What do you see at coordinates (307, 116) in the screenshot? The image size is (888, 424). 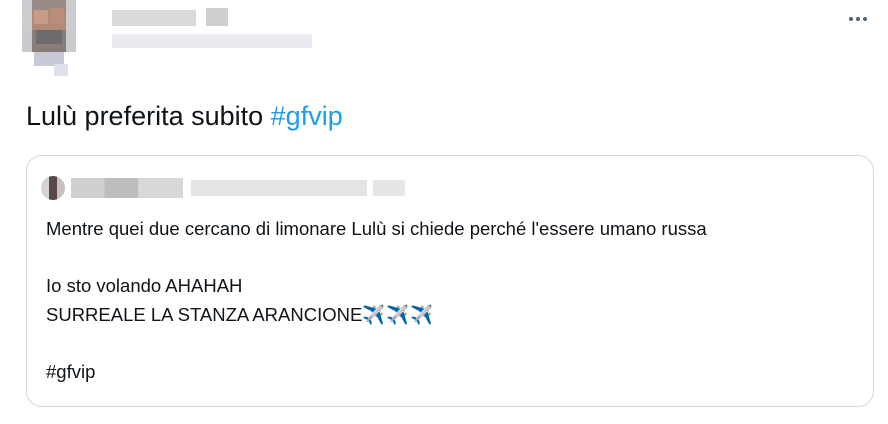 I see `tweet-hashtag-link: #gfvip` at bounding box center [307, 116].